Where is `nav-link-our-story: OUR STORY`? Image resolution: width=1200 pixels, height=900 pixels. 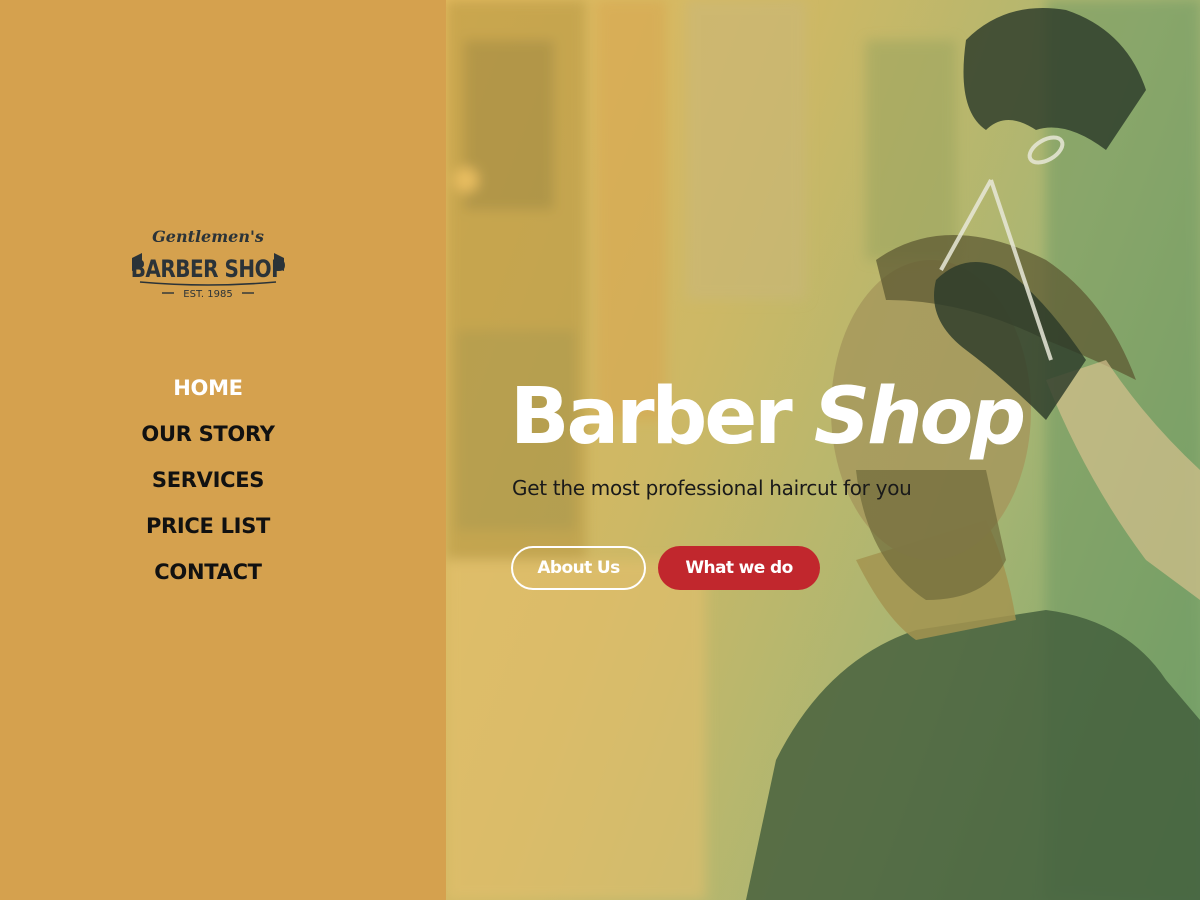 nav-link-our-story: OUR STORY is located at coordinates (208, 434).